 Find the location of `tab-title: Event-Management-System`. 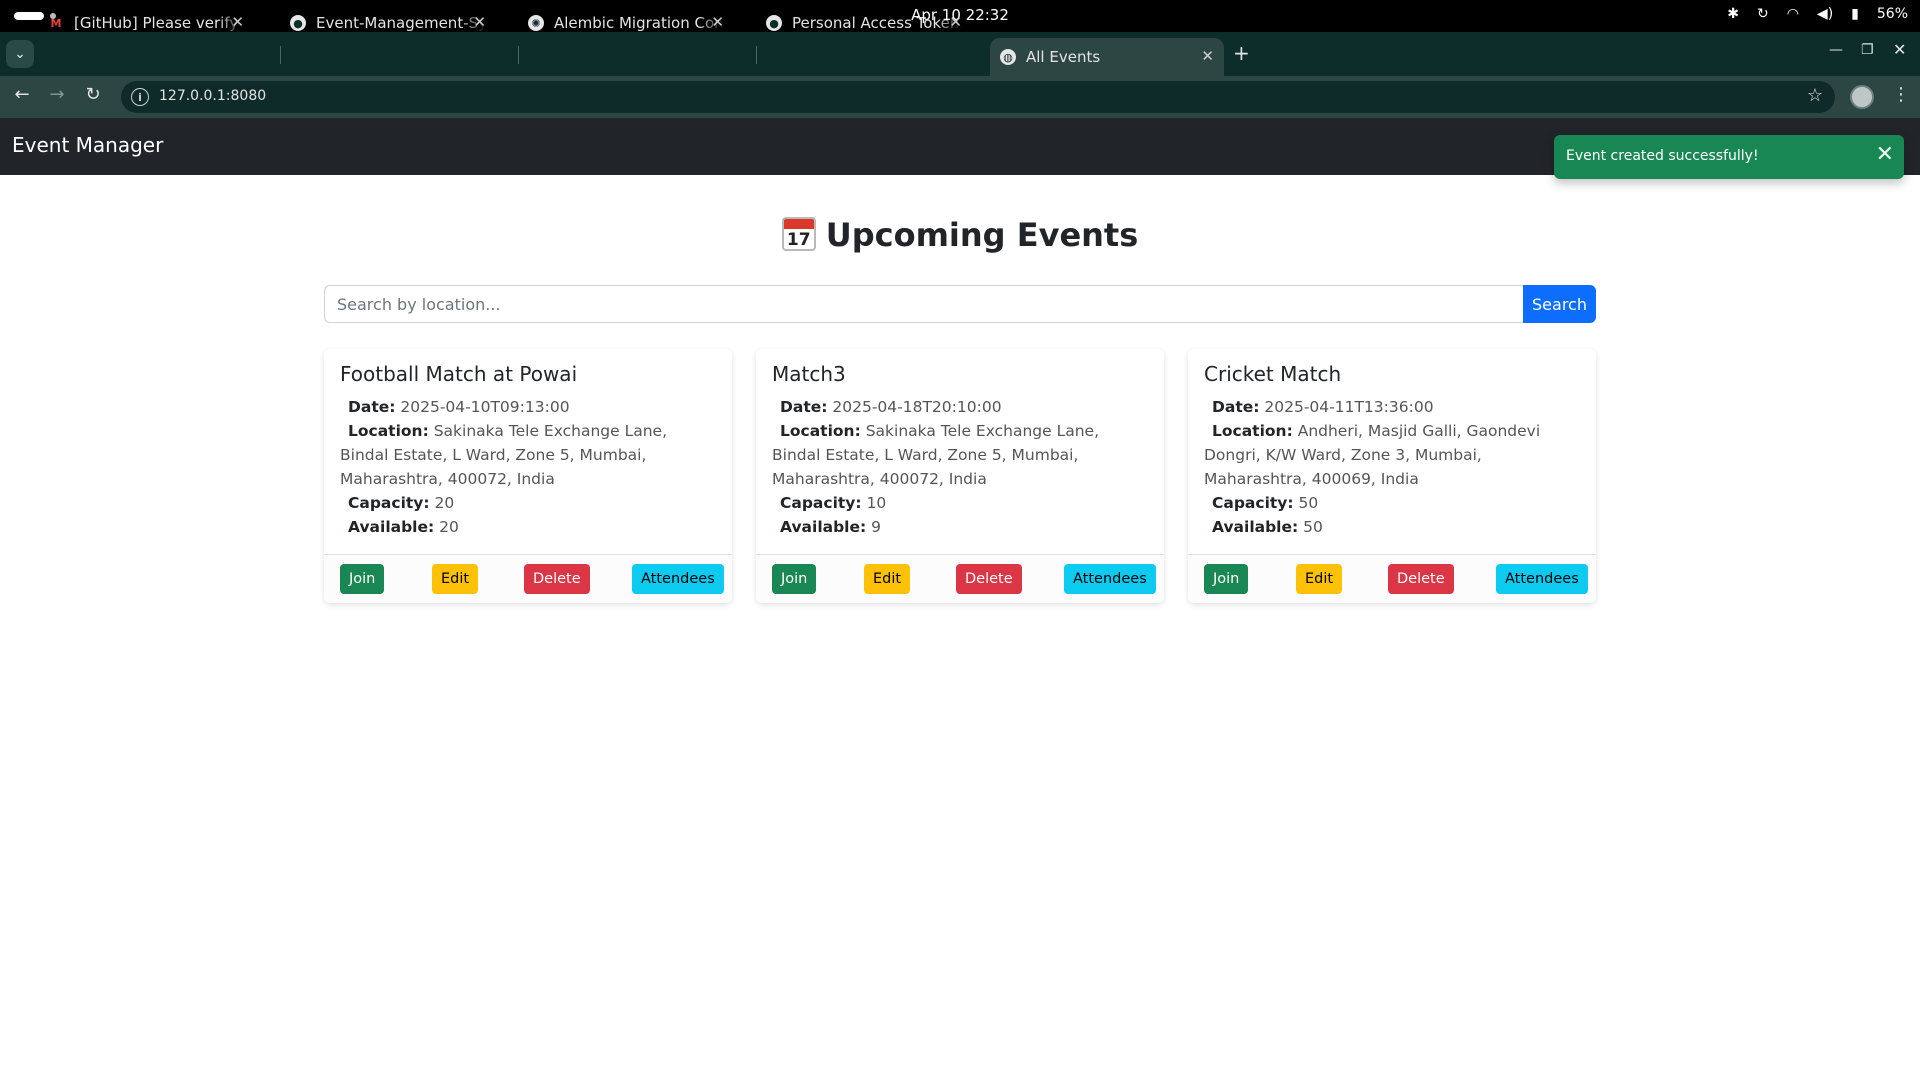

tab-title: Event-Management-System is located at coordinates (401, 23).